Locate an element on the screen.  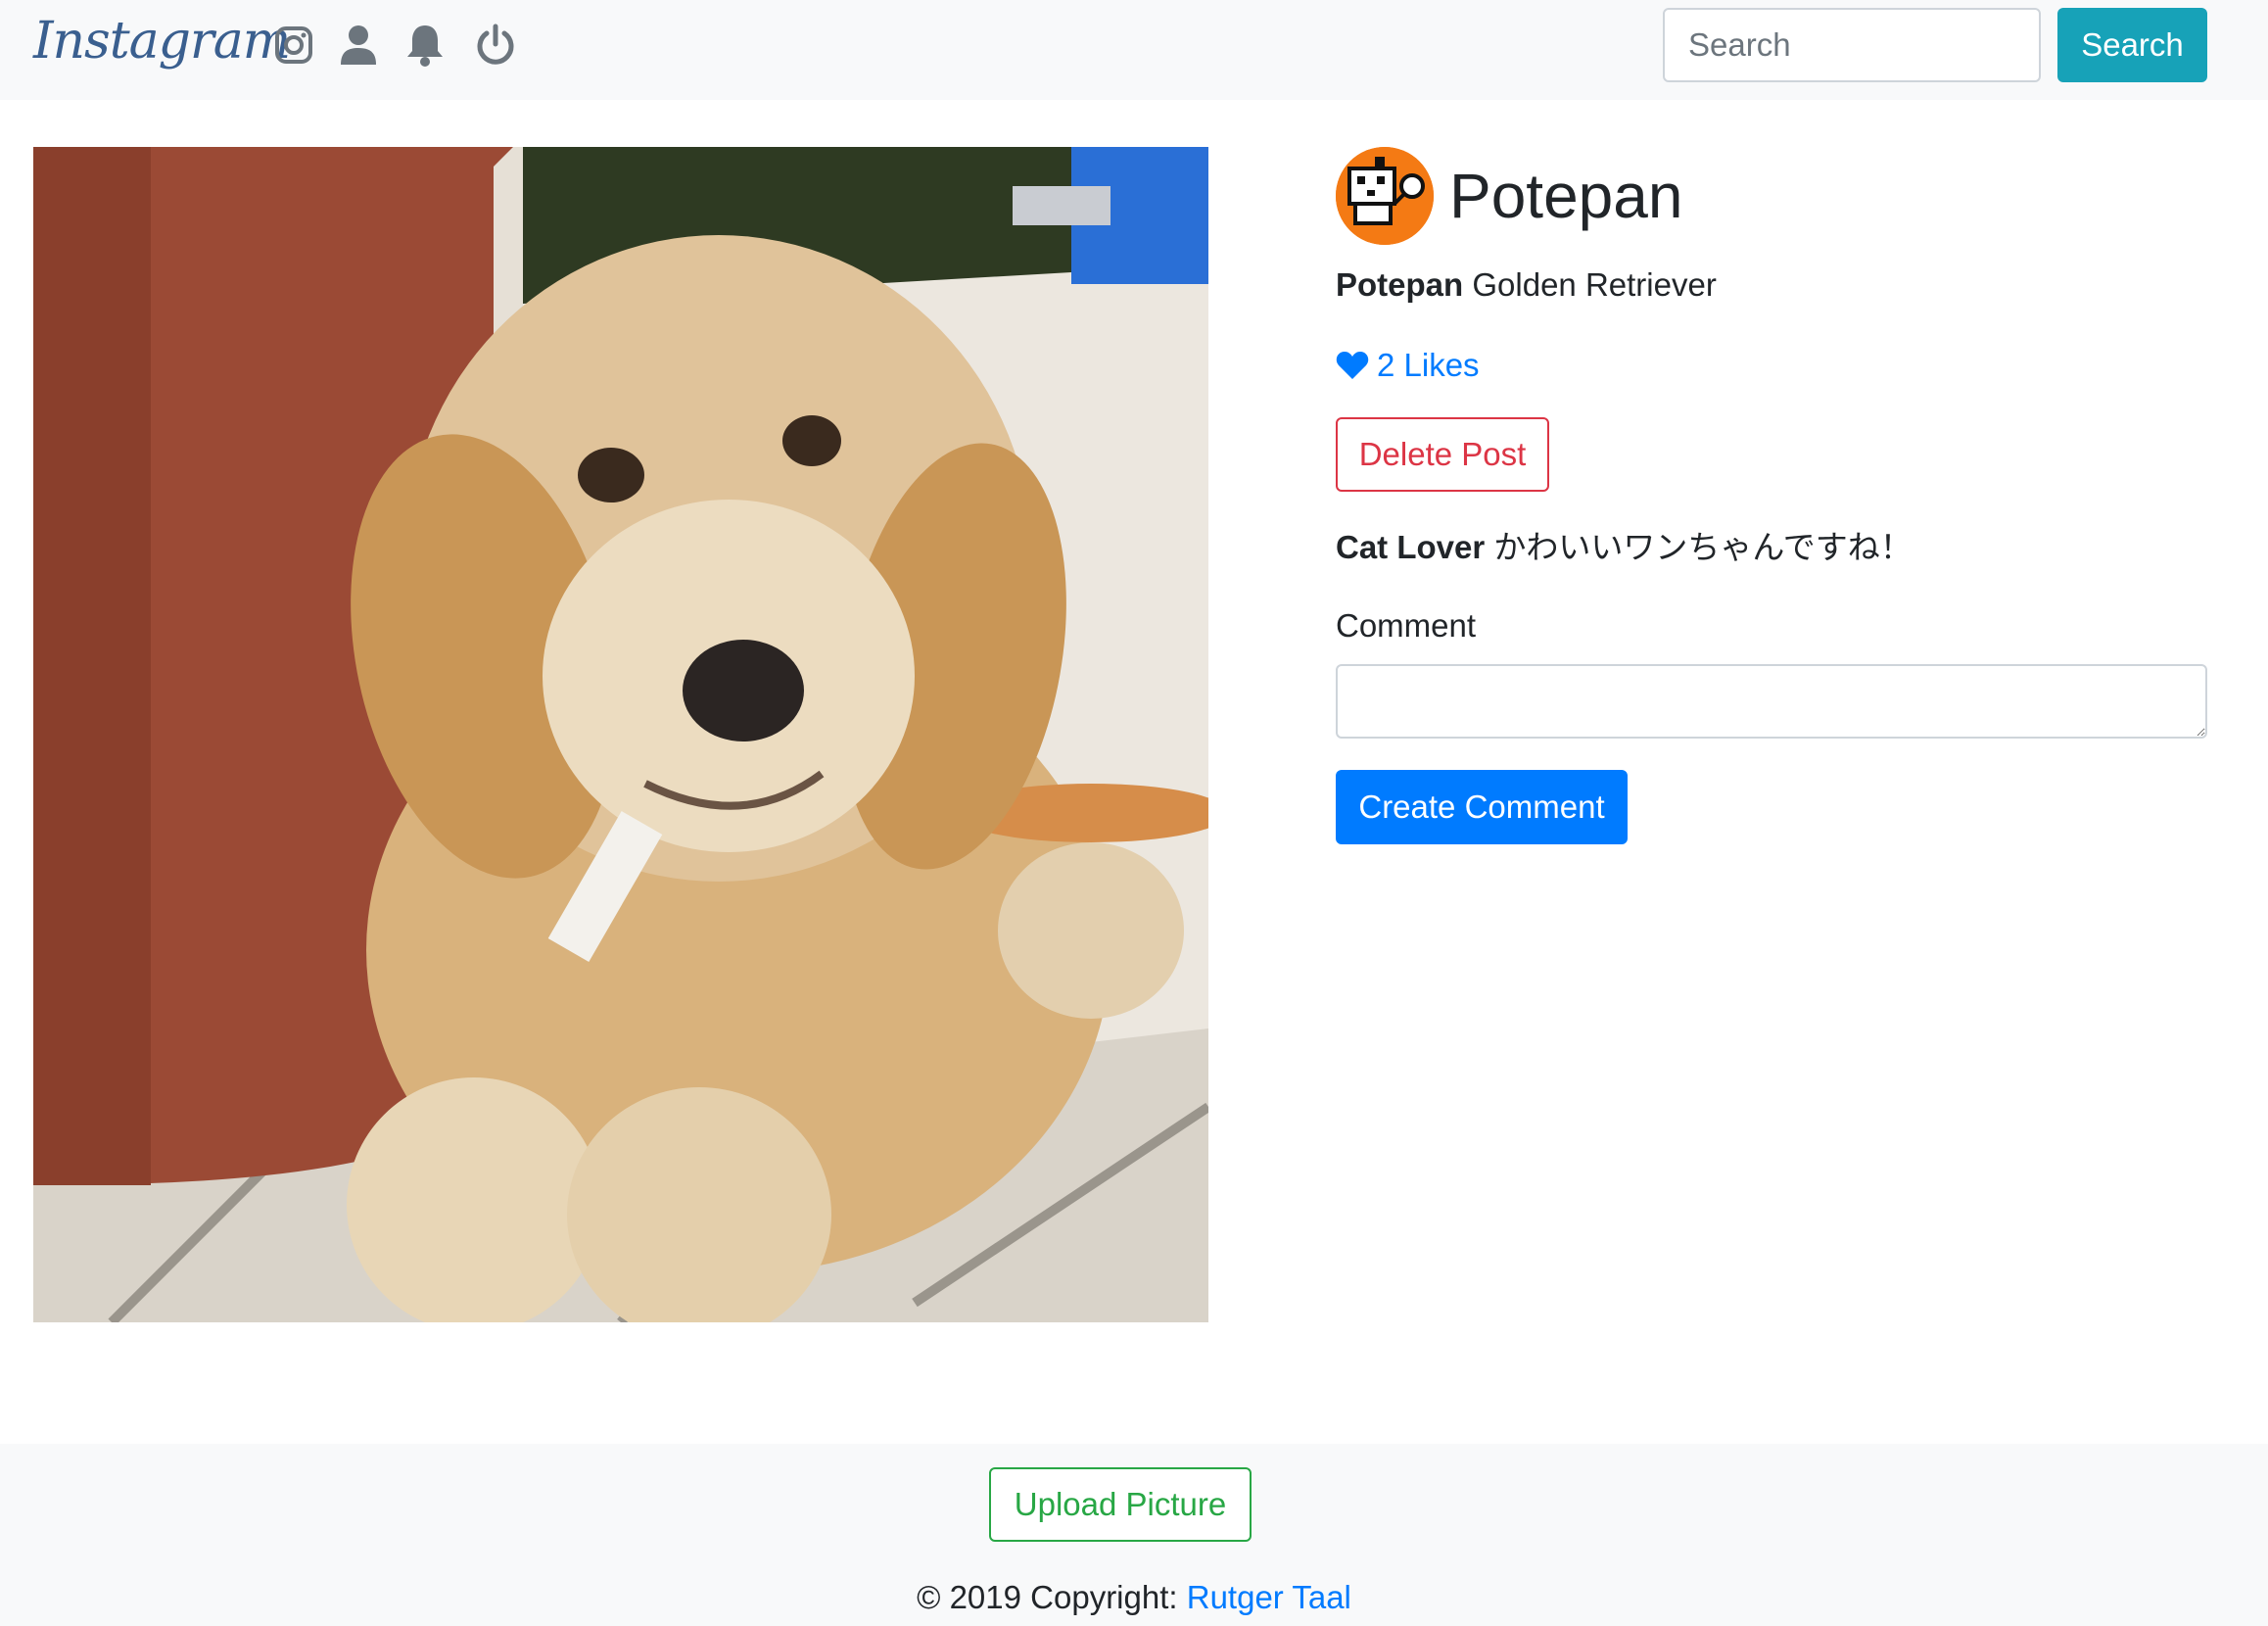
heart-icon is located at coordinates (1352, 365).